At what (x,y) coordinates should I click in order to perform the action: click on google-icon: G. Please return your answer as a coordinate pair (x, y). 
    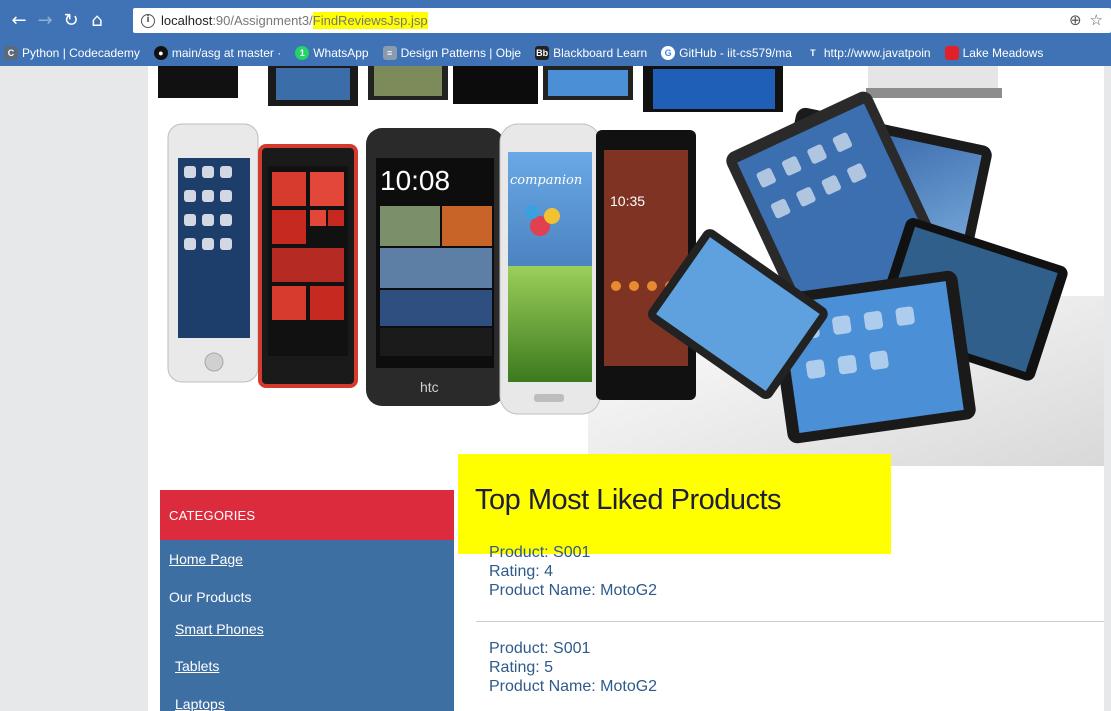
    Looking at the image, I should click on (668, 53).